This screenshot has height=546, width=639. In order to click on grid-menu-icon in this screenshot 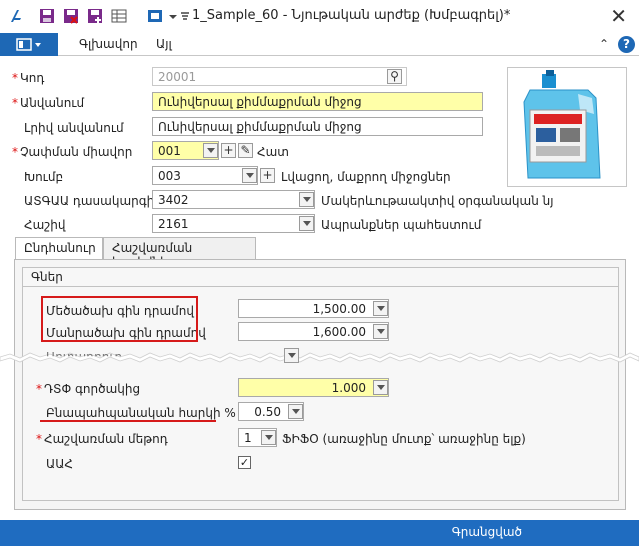, I will do `click(119, 16)`.